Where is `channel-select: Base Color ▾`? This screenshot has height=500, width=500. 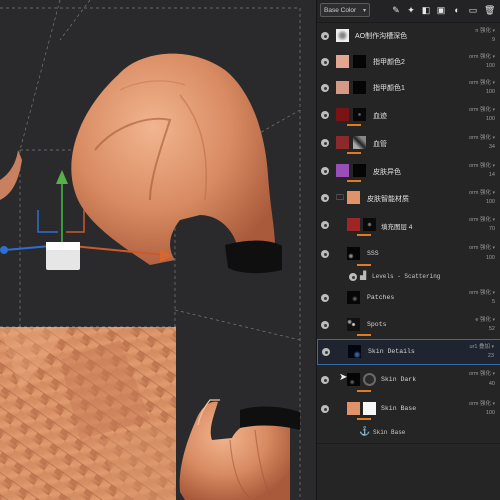
channel-select: Base Color ▾ is located at coordinates (345, 10).